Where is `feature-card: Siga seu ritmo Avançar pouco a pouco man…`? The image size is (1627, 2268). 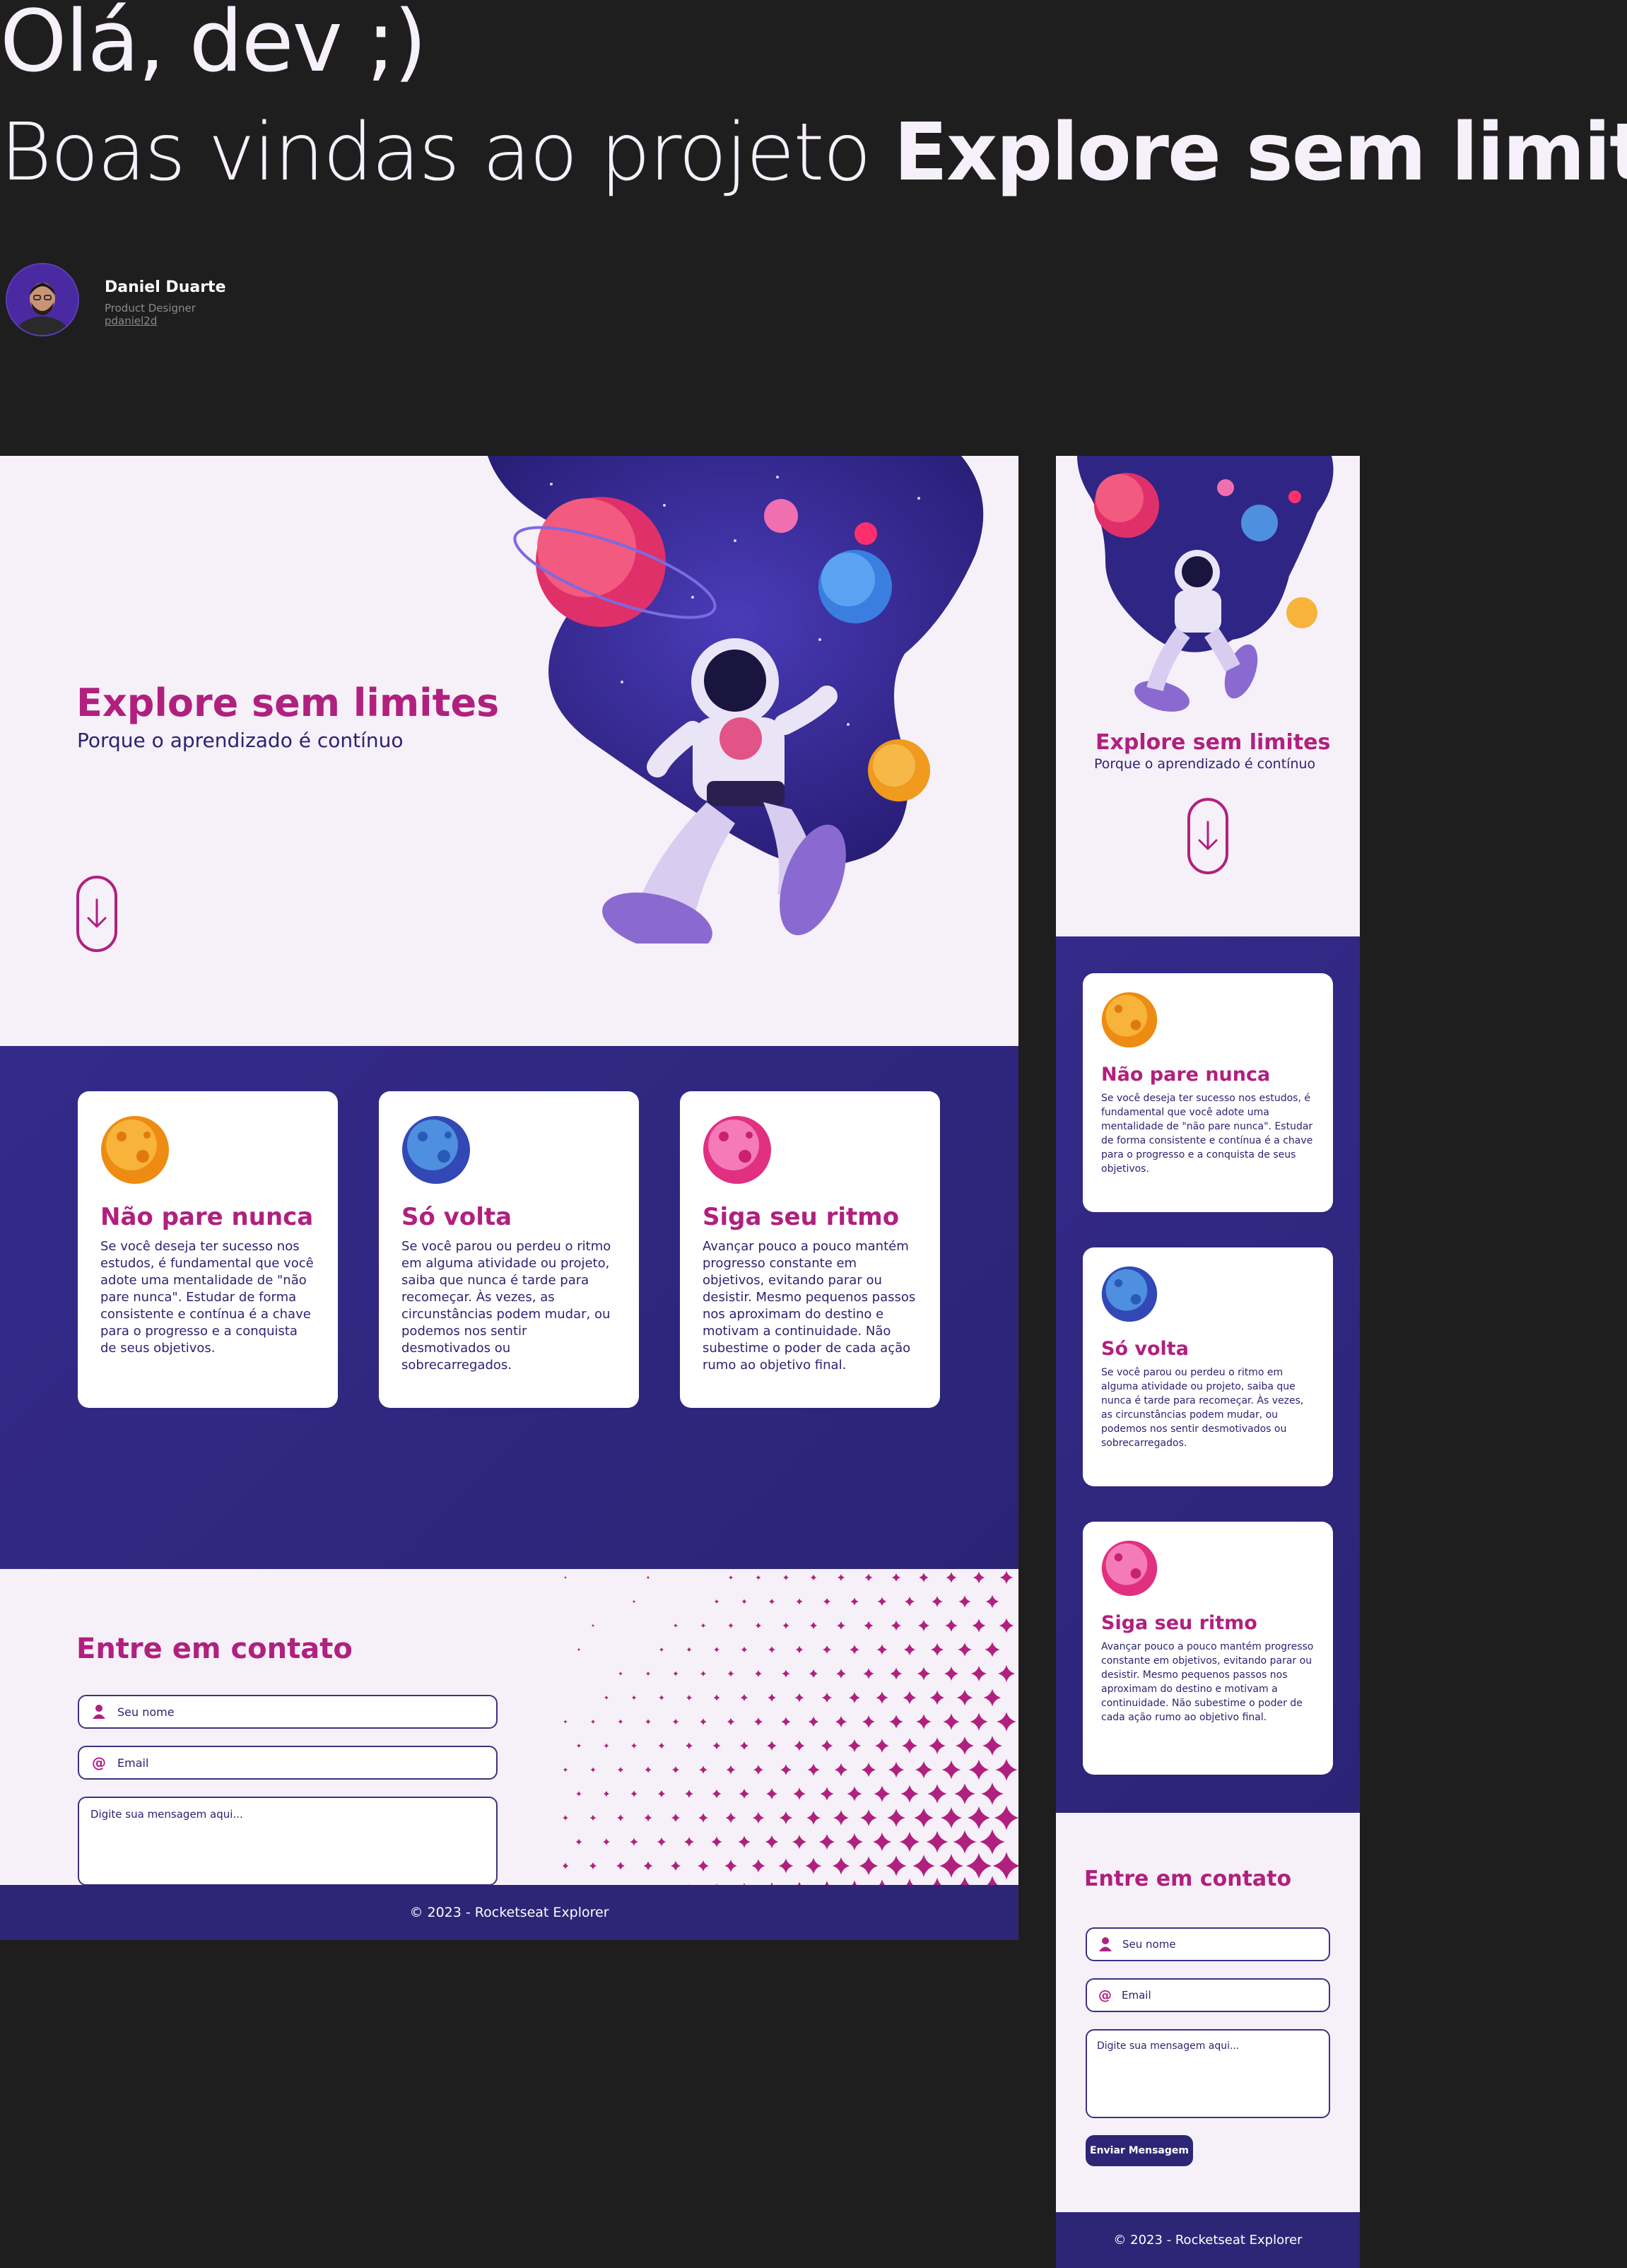 feature-card: Siga seu ritmo Avançar pouco a pouco man… is located at coordinates (1208, 1648).